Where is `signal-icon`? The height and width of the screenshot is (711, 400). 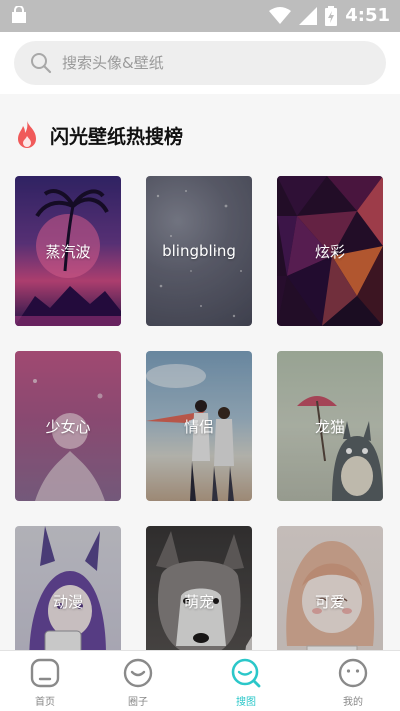 signal-icon is located at coordinates (308, 15).